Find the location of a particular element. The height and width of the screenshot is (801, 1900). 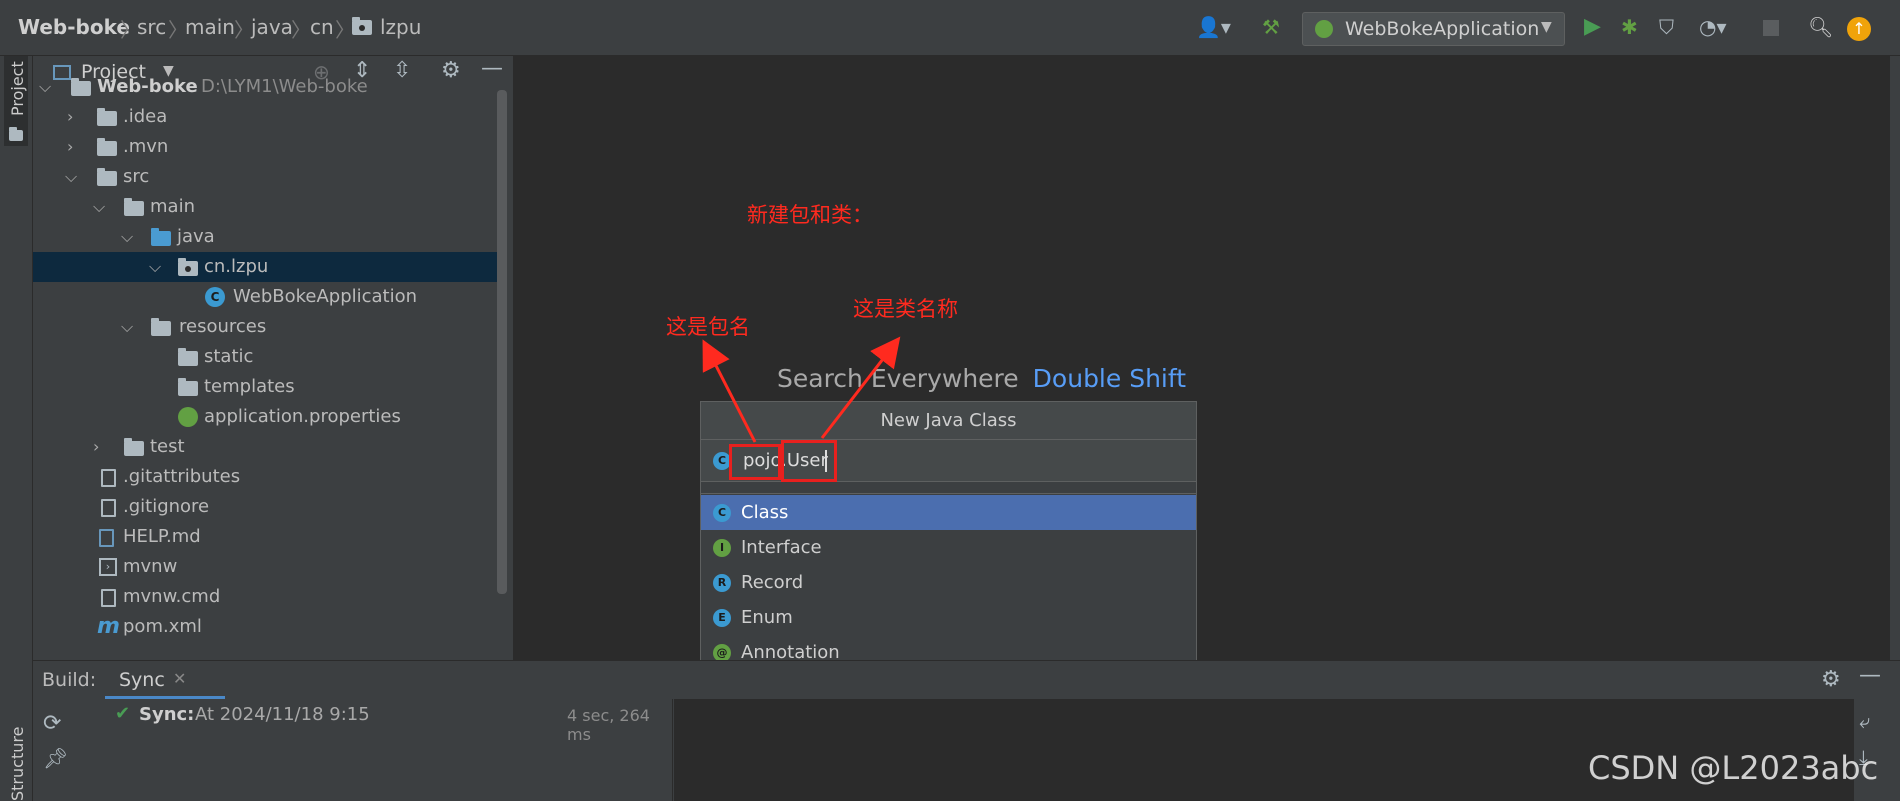

sync-status-title: Sync: is located at coordinates (167, 714).